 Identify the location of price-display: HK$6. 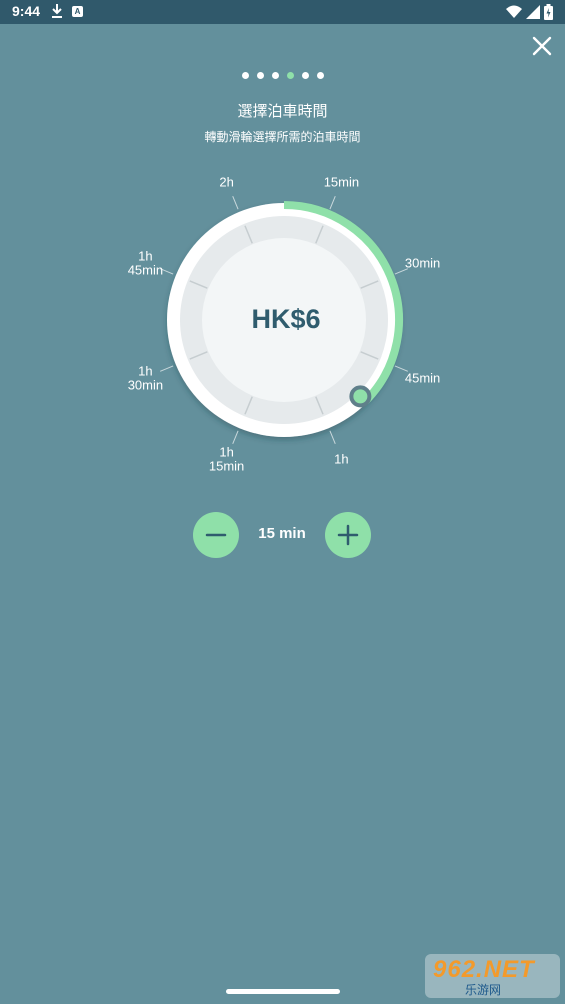
(286, 319).